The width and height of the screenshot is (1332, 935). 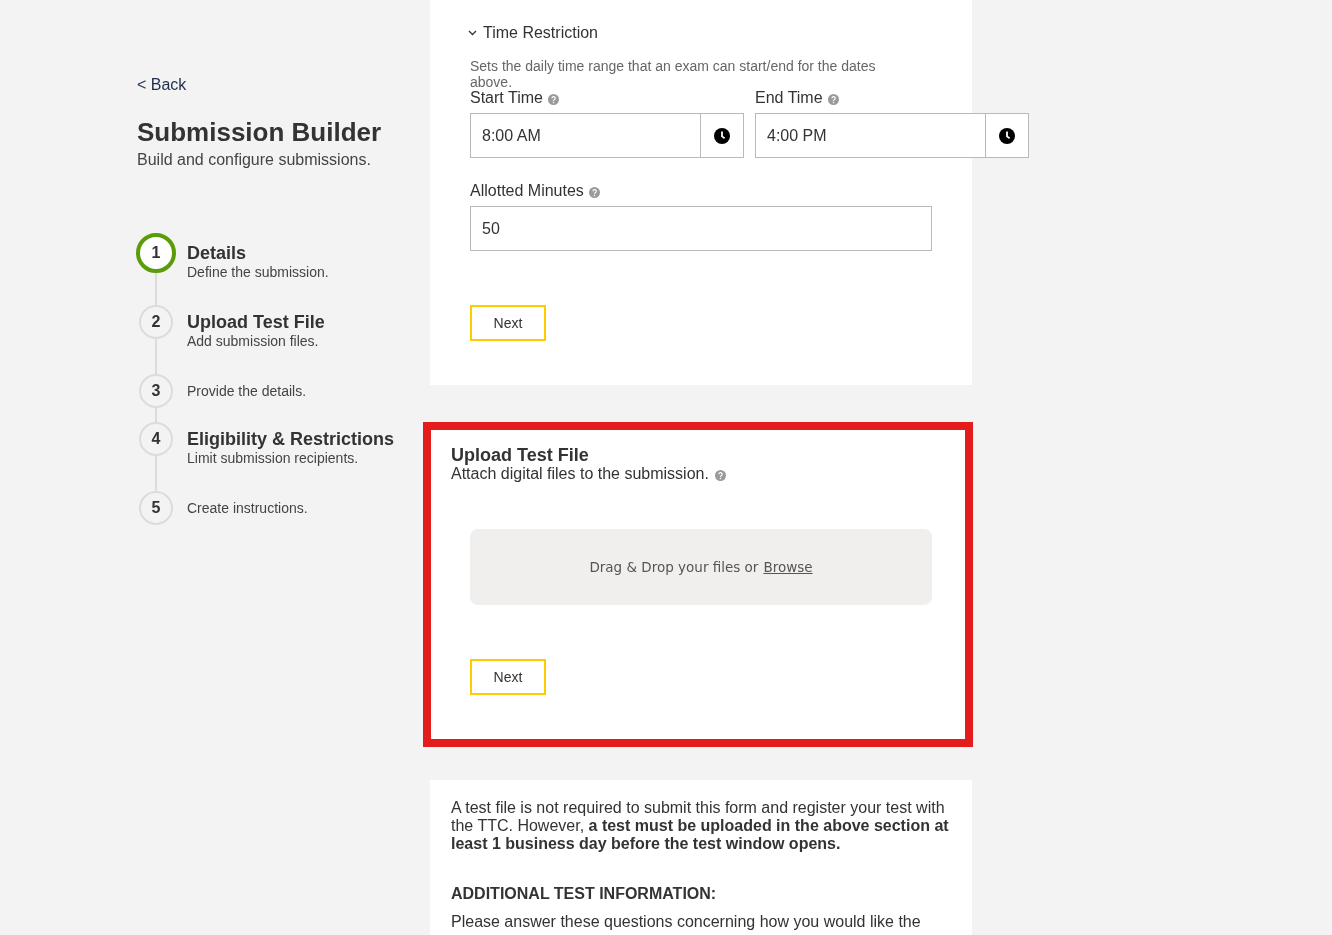 What do you see at coordinates (533, 33) in the screenshot?
I see `section-toggle: Time Restriction` at bounding box center [533, 33].